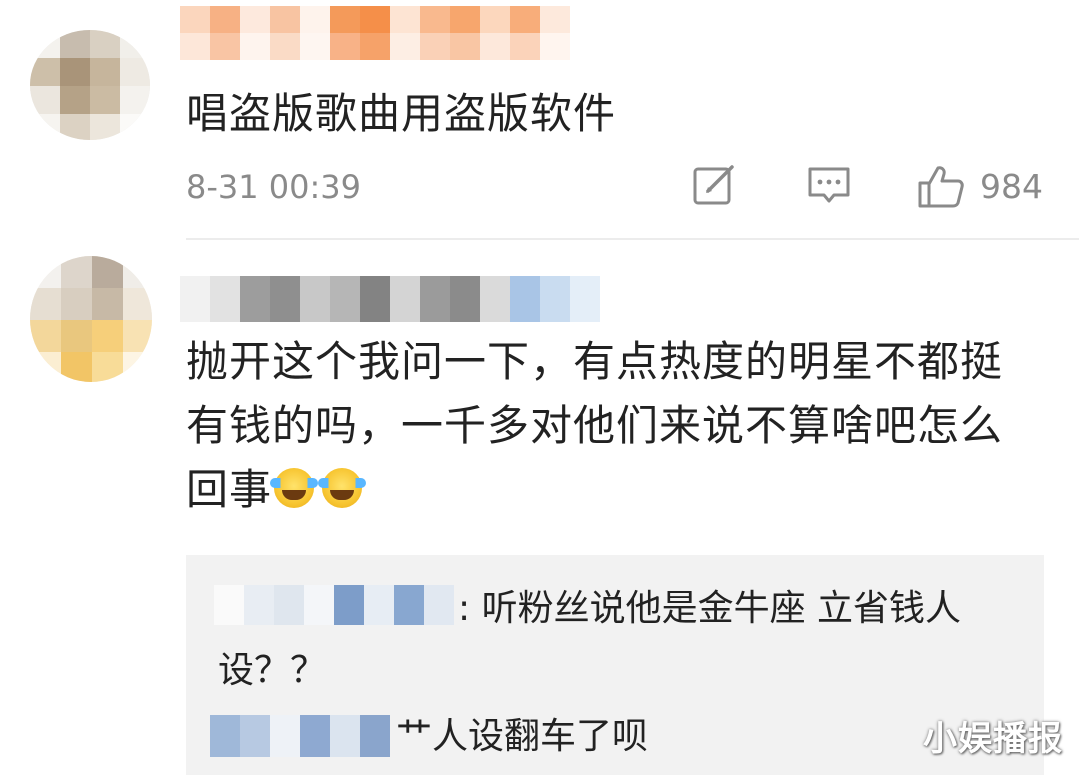 This screenshot has height=775, width=1079. I want to click on comment-text-line: 回事, so click(229, 489).